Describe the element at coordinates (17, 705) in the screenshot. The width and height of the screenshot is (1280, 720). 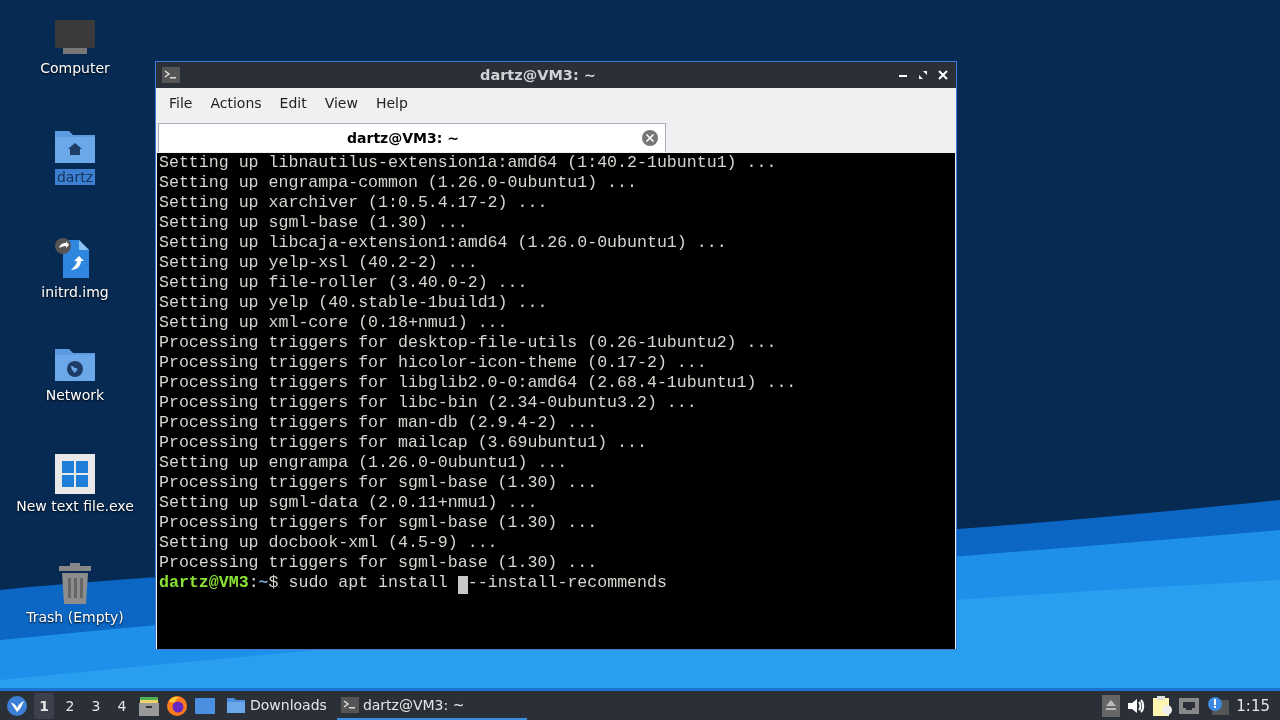
I see `start-menu-icon` at that location.